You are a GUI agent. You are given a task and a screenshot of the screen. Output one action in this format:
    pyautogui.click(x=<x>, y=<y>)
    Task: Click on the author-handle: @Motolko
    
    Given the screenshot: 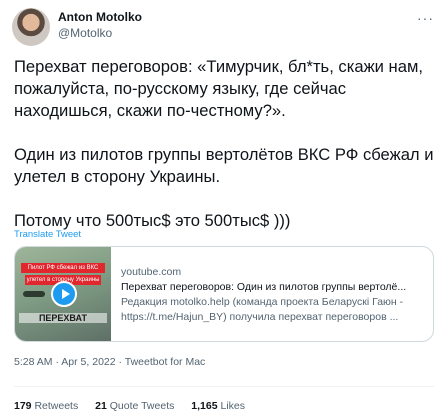 What is the action you would take?
    pyautogui.click(x=85, y=33)
    